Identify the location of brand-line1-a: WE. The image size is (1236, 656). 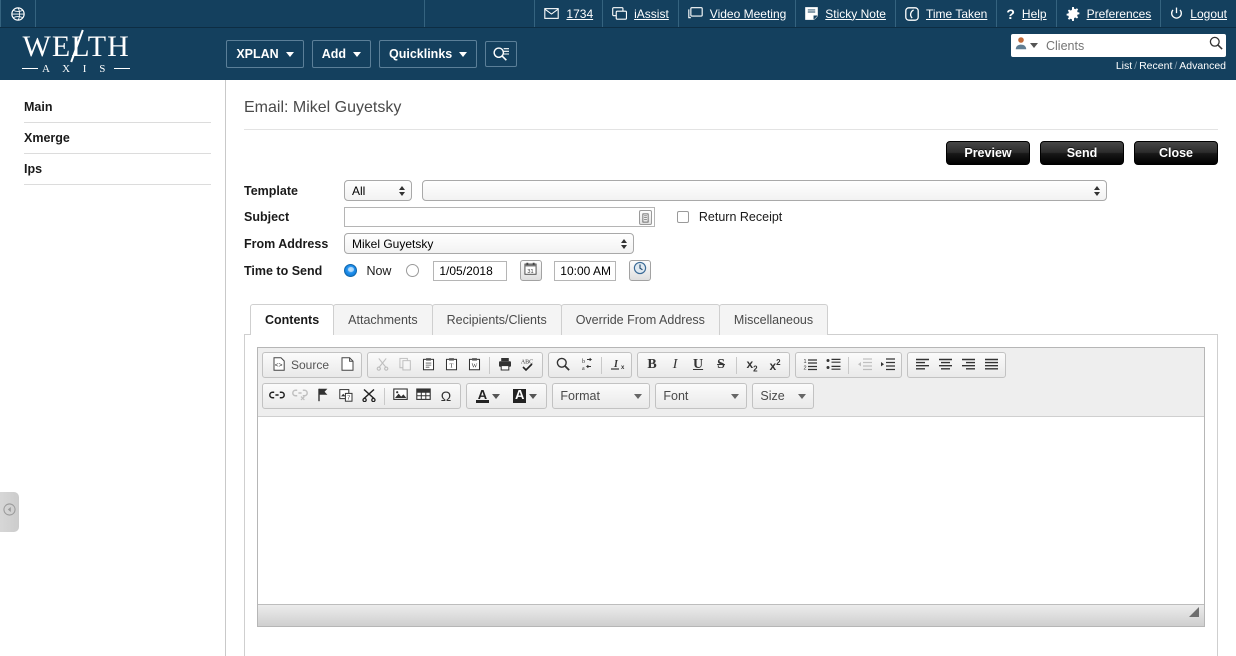
(47, 46).